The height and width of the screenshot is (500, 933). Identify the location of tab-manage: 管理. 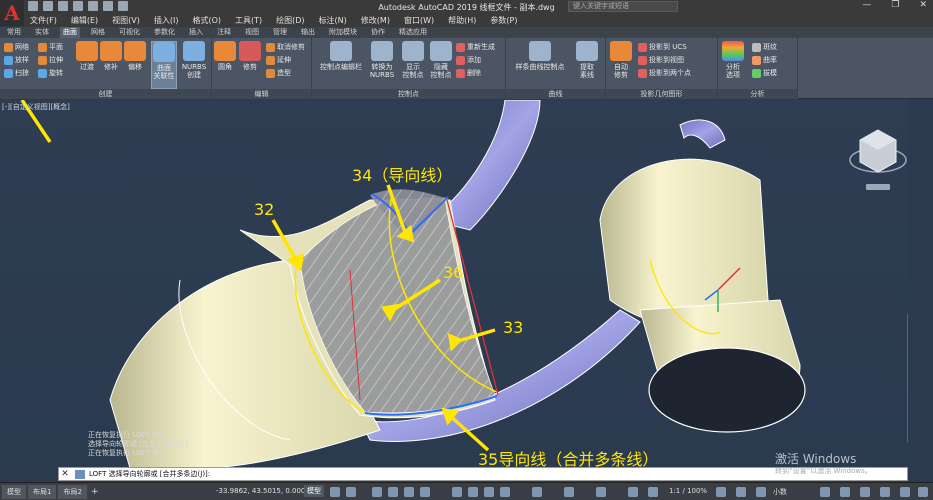
(280, 32).